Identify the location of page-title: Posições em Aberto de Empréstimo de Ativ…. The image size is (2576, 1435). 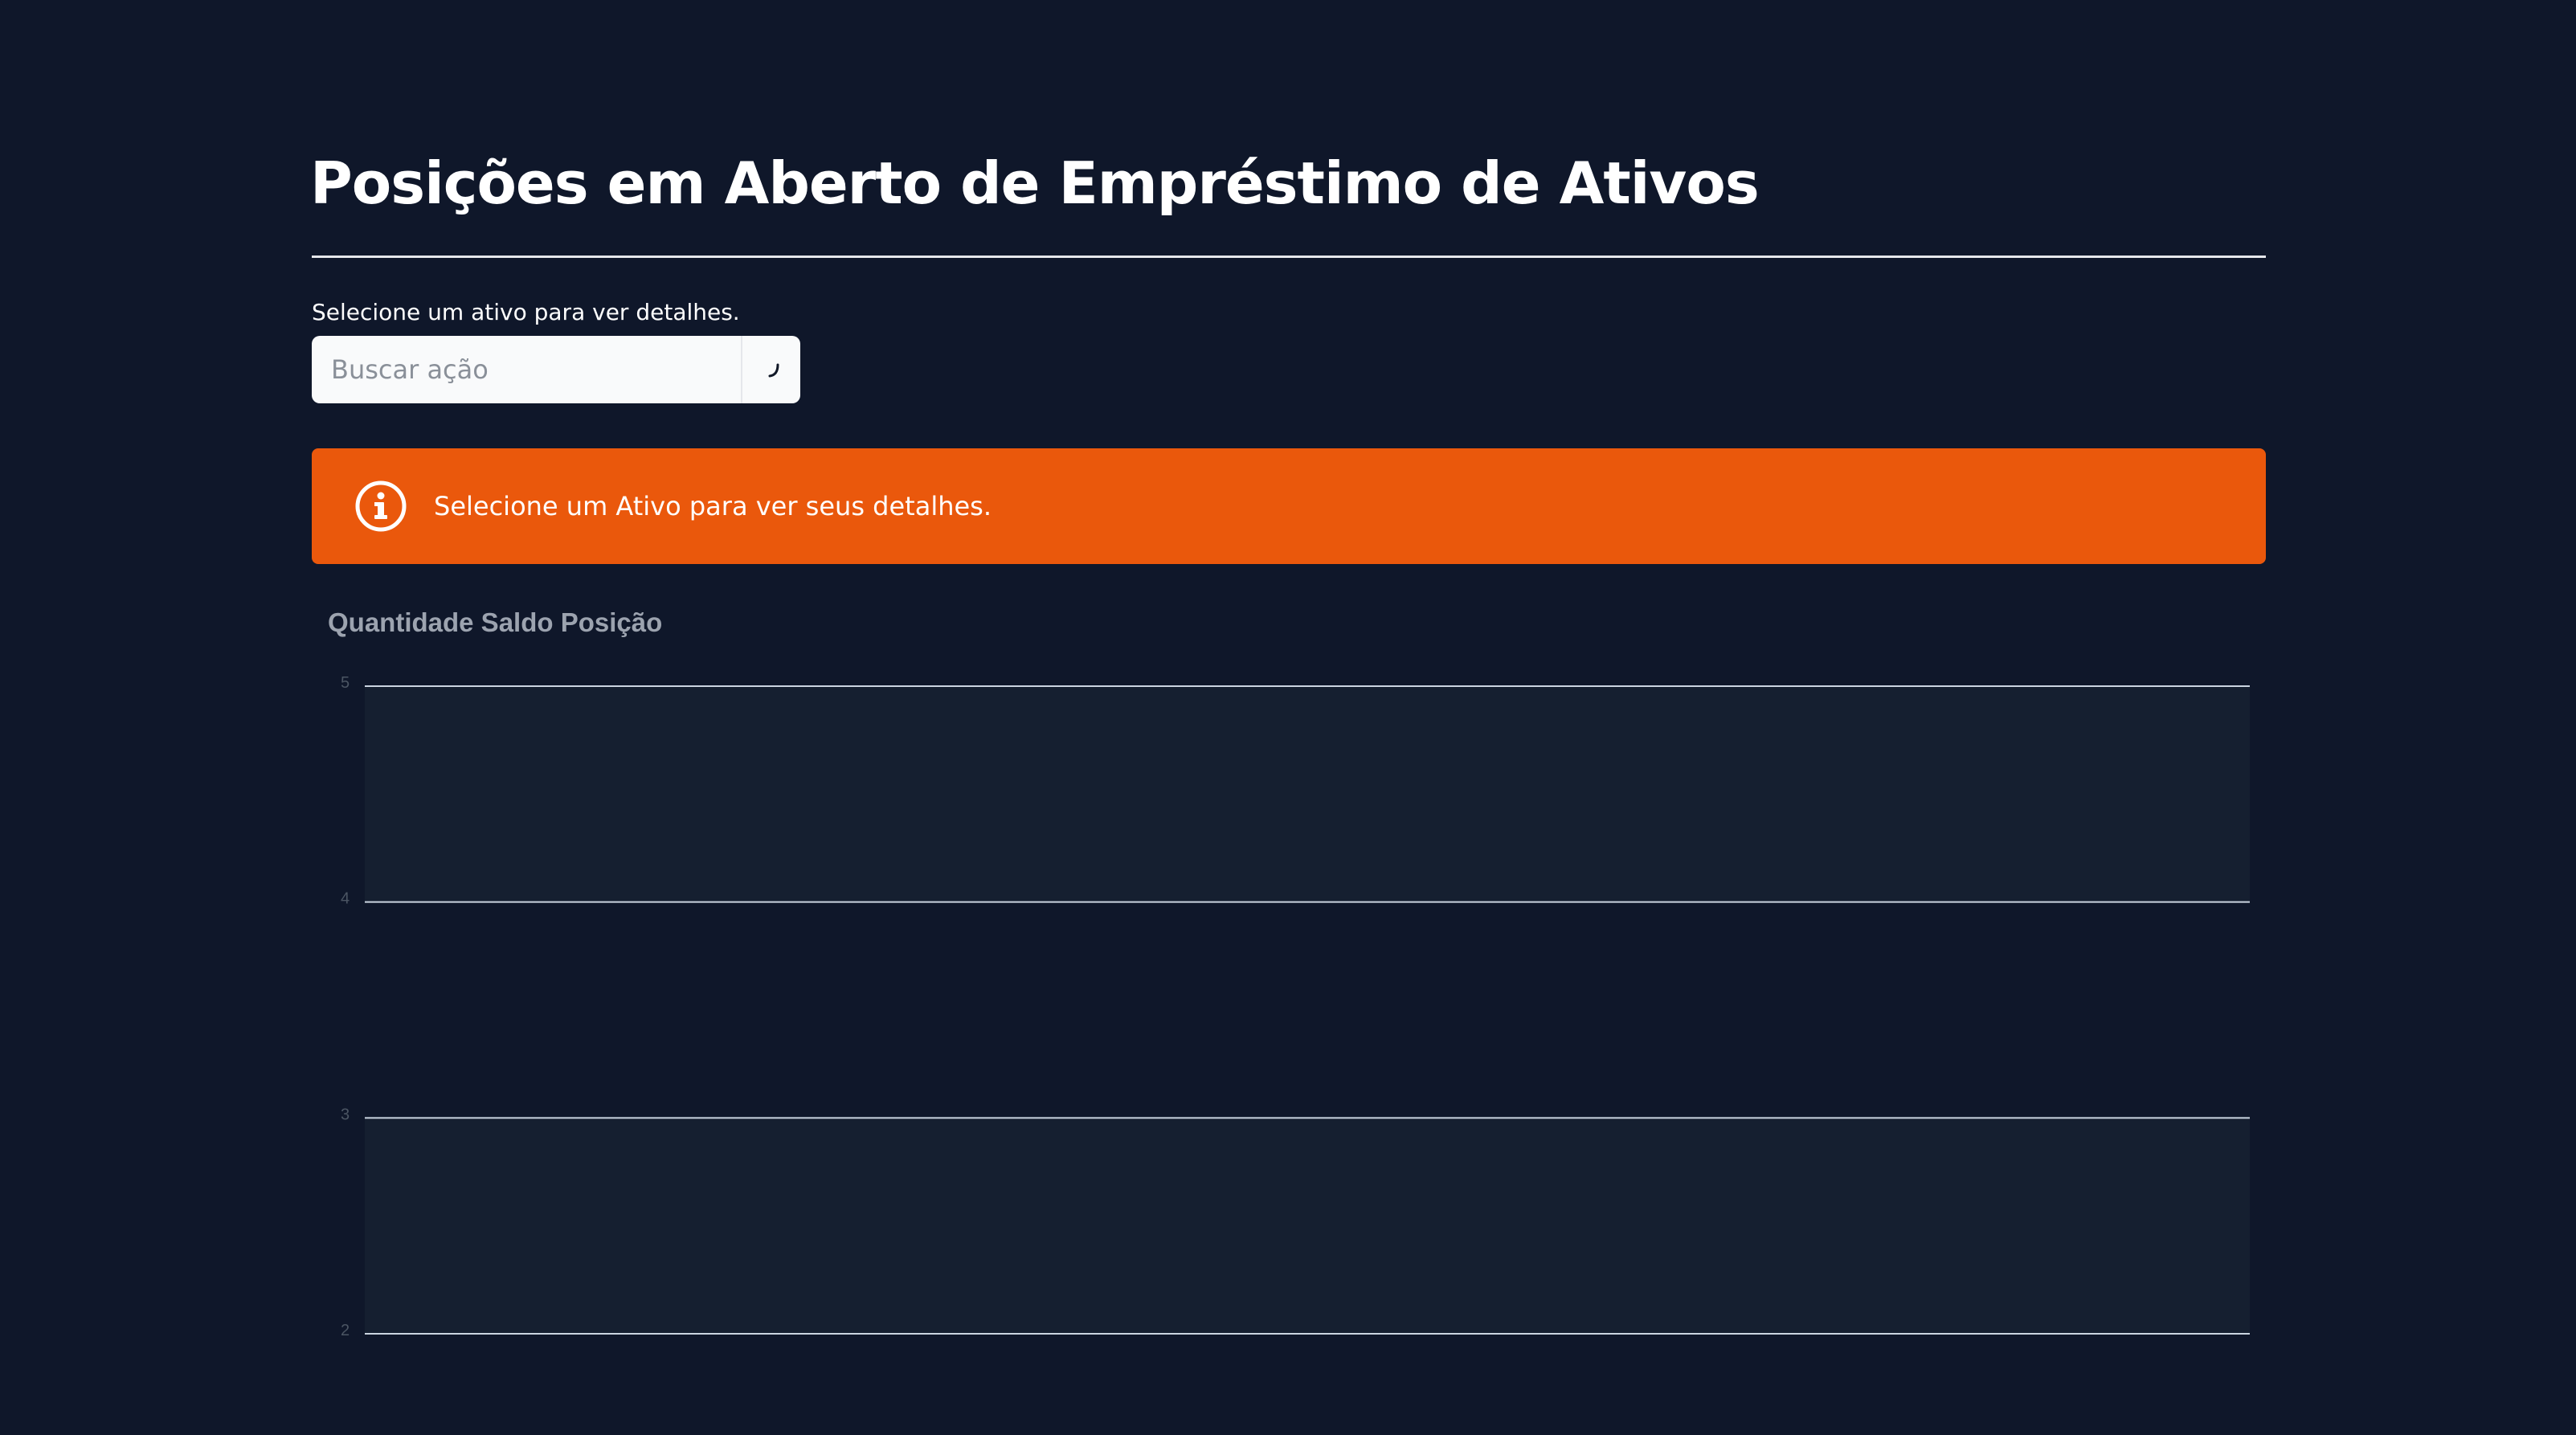
(1035, 183).